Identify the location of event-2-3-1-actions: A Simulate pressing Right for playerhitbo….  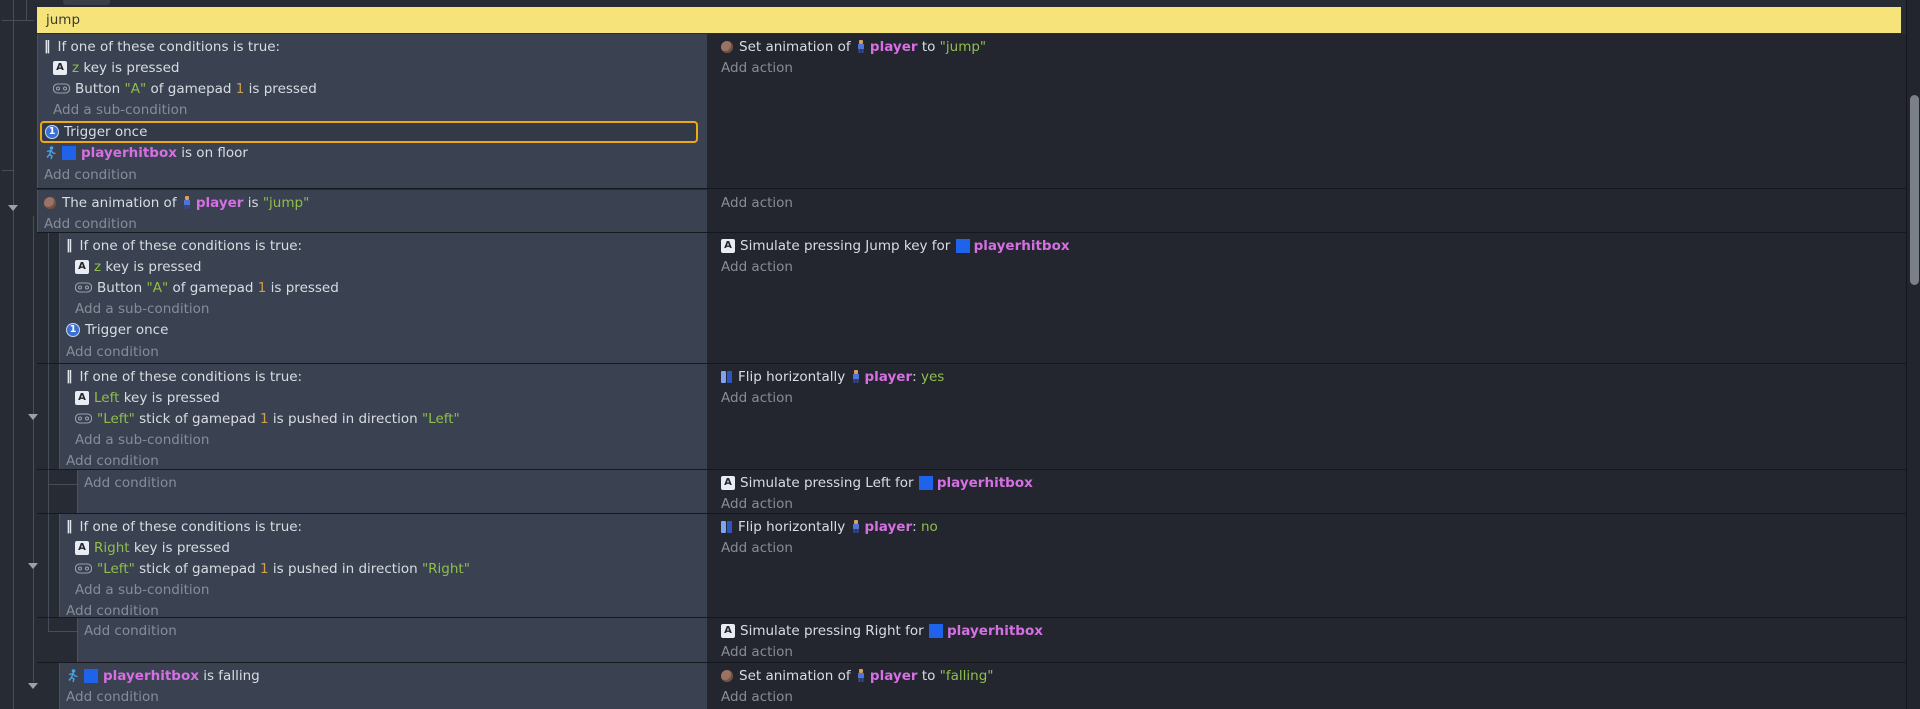
(1306, 640).